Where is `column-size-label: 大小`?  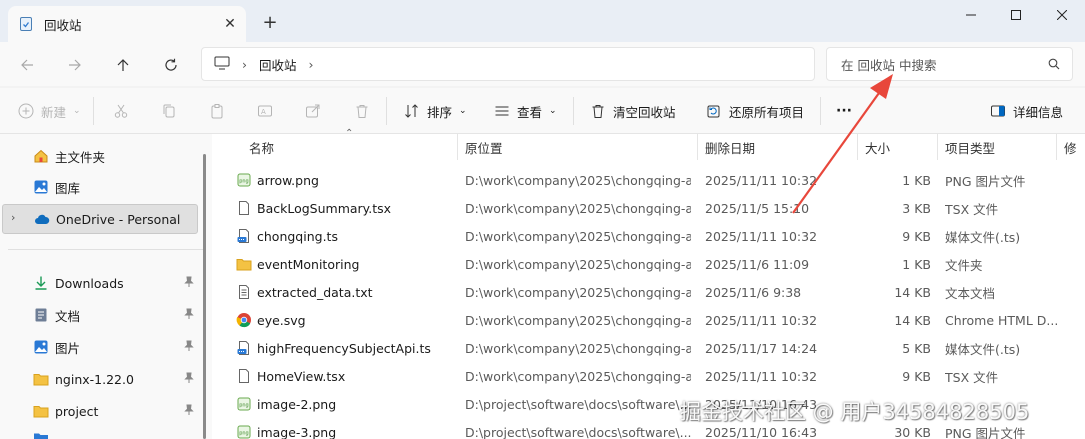
column-size-label: 大小 is located at coordinates (878, 148).